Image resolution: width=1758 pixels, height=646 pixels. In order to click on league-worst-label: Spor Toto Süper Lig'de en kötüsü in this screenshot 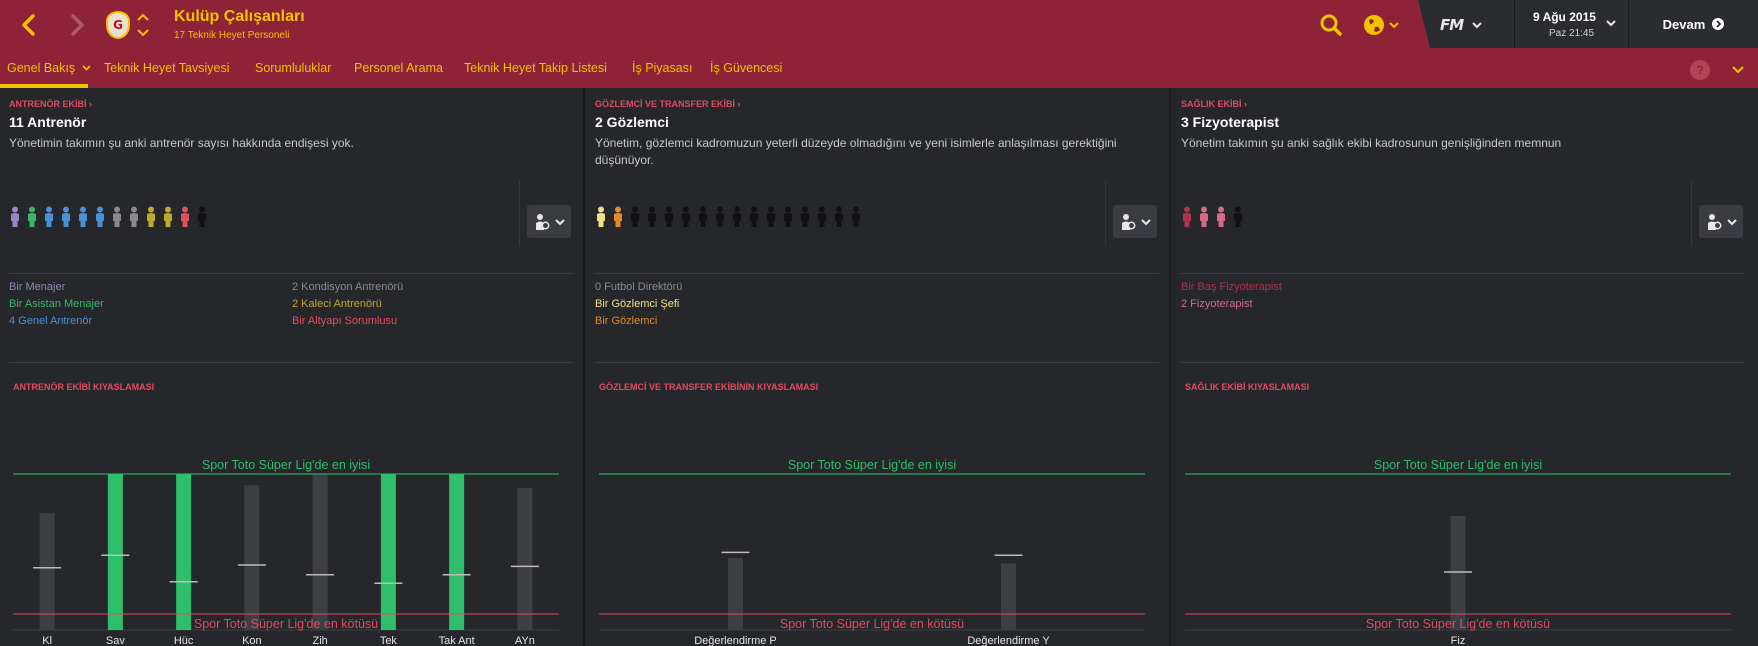, I will do `click(1458, 624)`.